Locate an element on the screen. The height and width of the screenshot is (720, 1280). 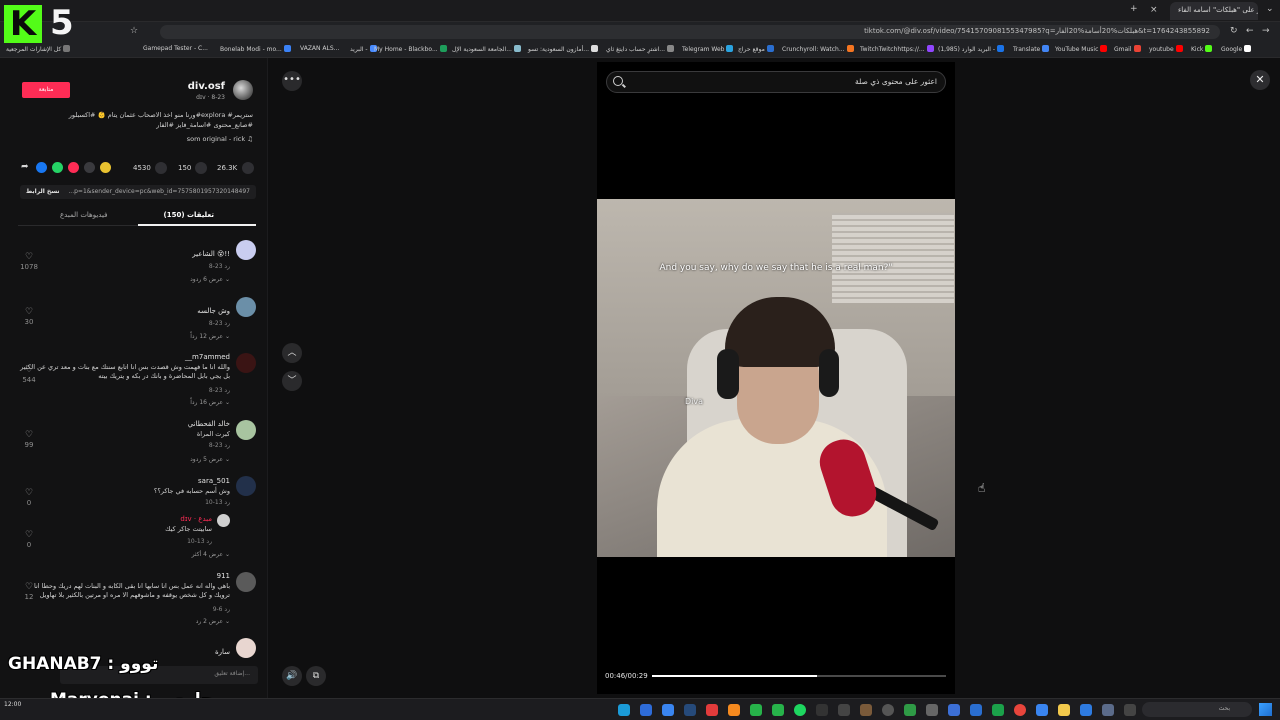
search-icon is located at coordinates (618, 81).